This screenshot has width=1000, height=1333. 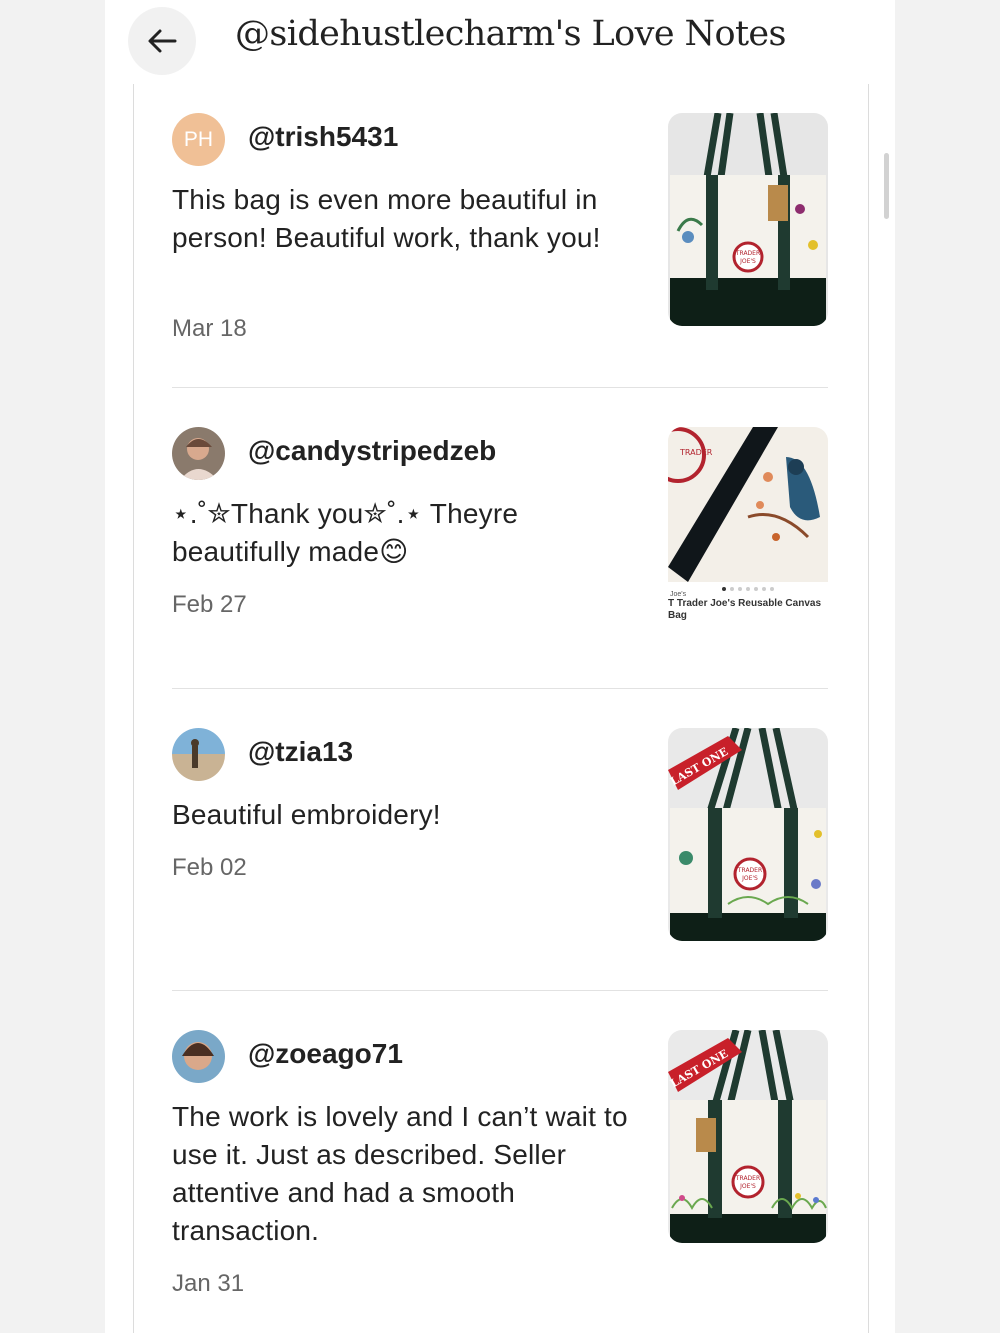 What do you see at coordinates (198, 139) in the screenshot?
I see `avatar: PH` at bounding box center [198, 139].